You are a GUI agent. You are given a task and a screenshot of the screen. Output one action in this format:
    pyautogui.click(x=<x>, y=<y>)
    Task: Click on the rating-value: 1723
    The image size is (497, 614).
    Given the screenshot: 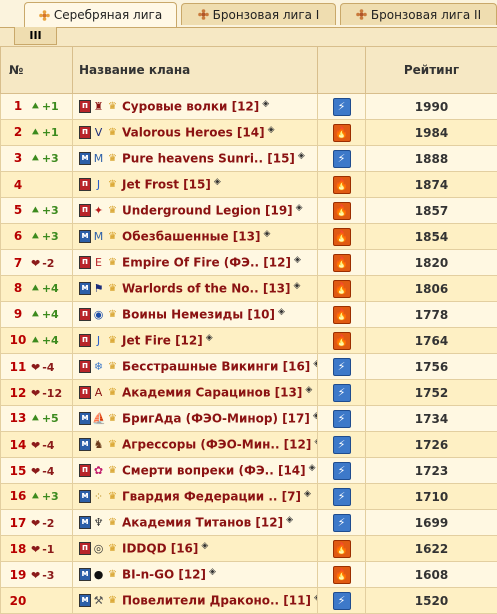 What is the action you would take?
    pyautogui.click(x=431, y=471)
    